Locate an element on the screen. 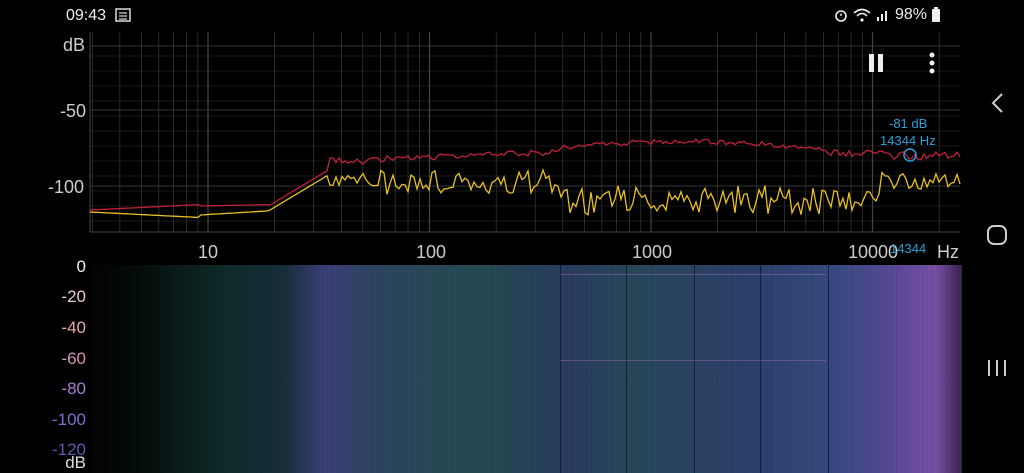 This screenshot has width=1024, height=473. home-button is located at coordinates (997, 235).